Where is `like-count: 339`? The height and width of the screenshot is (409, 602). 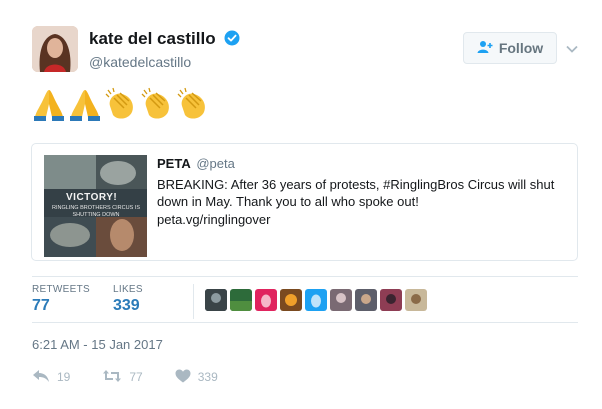
like-count: 339 is located at coordinates (207, 377).